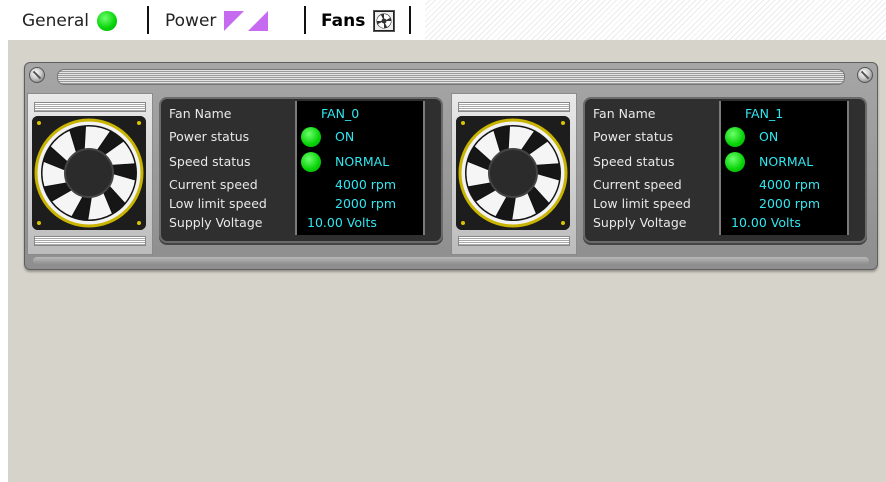  Describe the element at coordinates (451, 77) in the screenshot. I see `chassis-top-rail` at that location.